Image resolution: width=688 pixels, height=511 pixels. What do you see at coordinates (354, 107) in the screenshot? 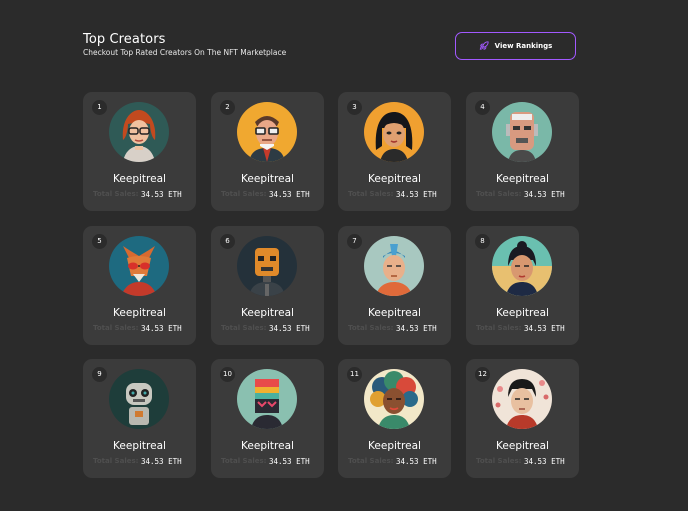
I see `rank-badge: 3` at bounding box center [354, 107].